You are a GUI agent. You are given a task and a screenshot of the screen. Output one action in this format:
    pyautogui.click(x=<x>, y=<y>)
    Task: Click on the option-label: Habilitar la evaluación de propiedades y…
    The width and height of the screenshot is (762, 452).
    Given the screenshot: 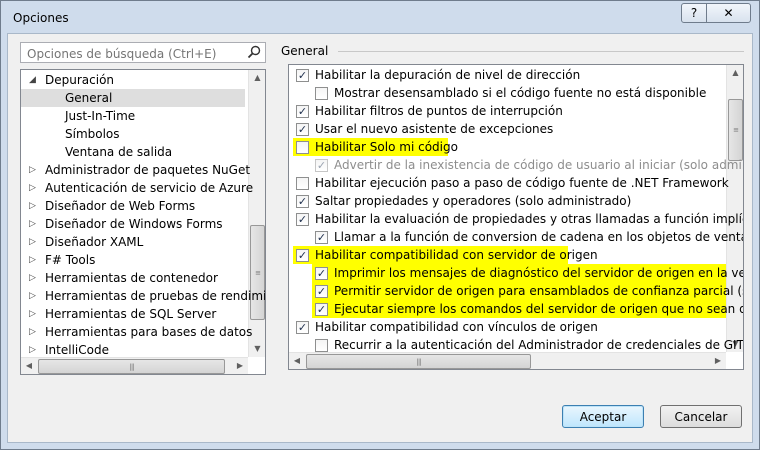 What is the action you would take?
    pyautogui.click(x=529, y=219)
    